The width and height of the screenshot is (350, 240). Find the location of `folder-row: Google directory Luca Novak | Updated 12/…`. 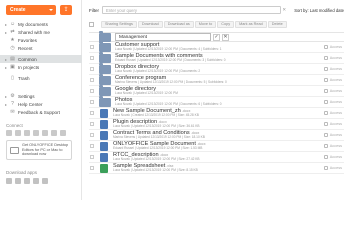

folder-row: Google directory Luca Novak | Updated 12/… is located at coordinates (216, 91).